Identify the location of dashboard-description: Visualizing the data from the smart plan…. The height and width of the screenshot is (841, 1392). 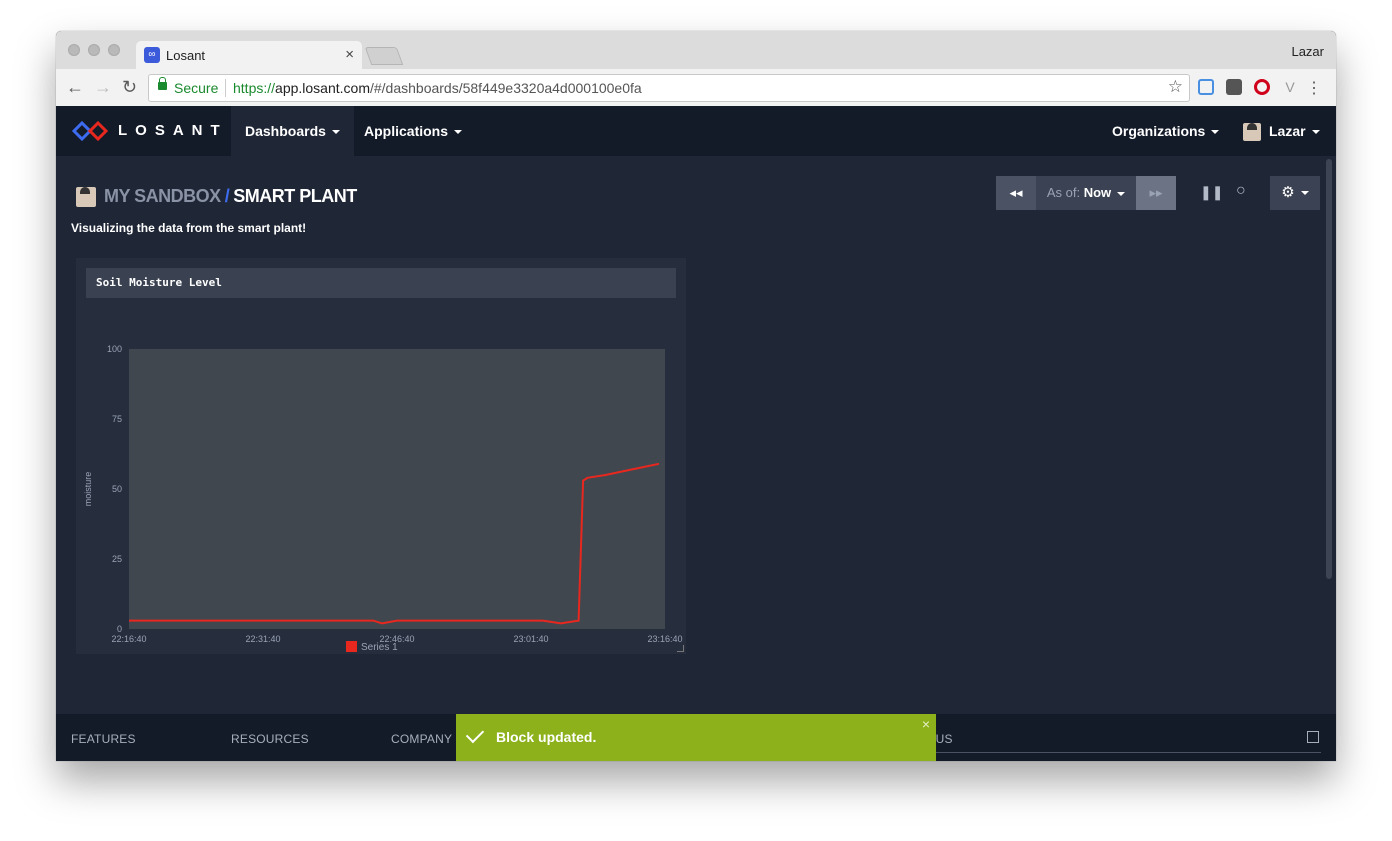
(189, 228).